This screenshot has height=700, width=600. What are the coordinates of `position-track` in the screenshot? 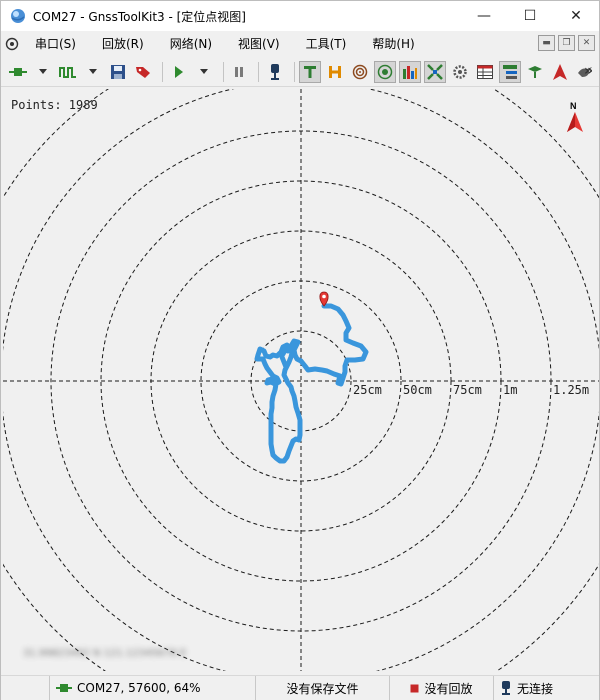 It's located at (311, 383).